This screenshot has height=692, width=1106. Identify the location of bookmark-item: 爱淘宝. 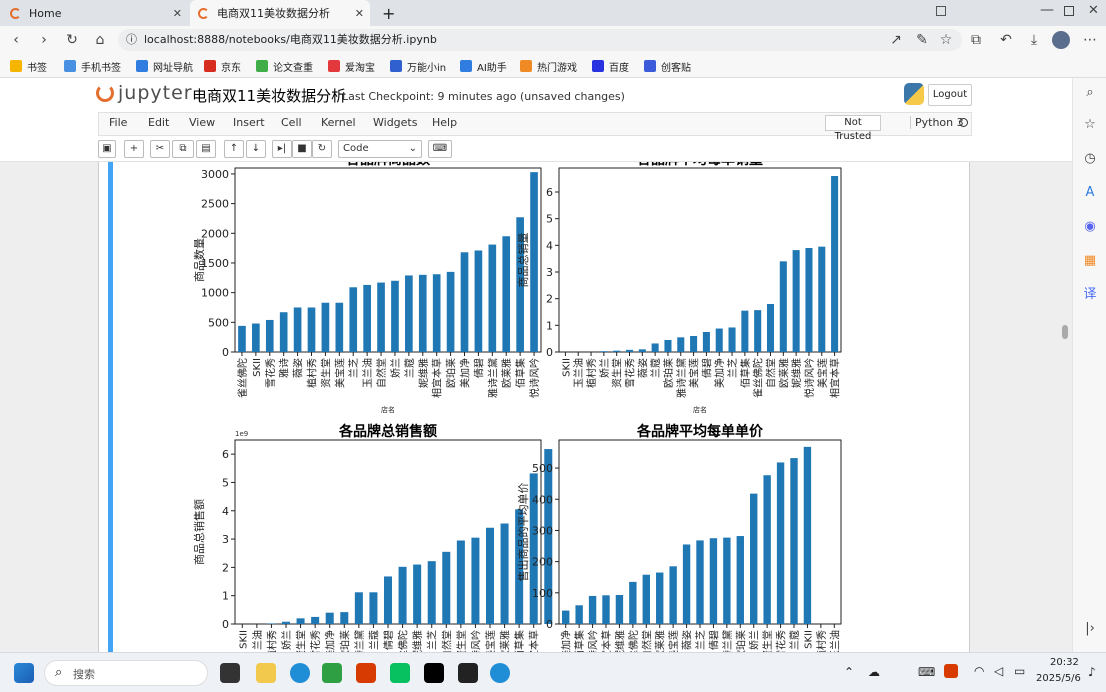
(351, 66).